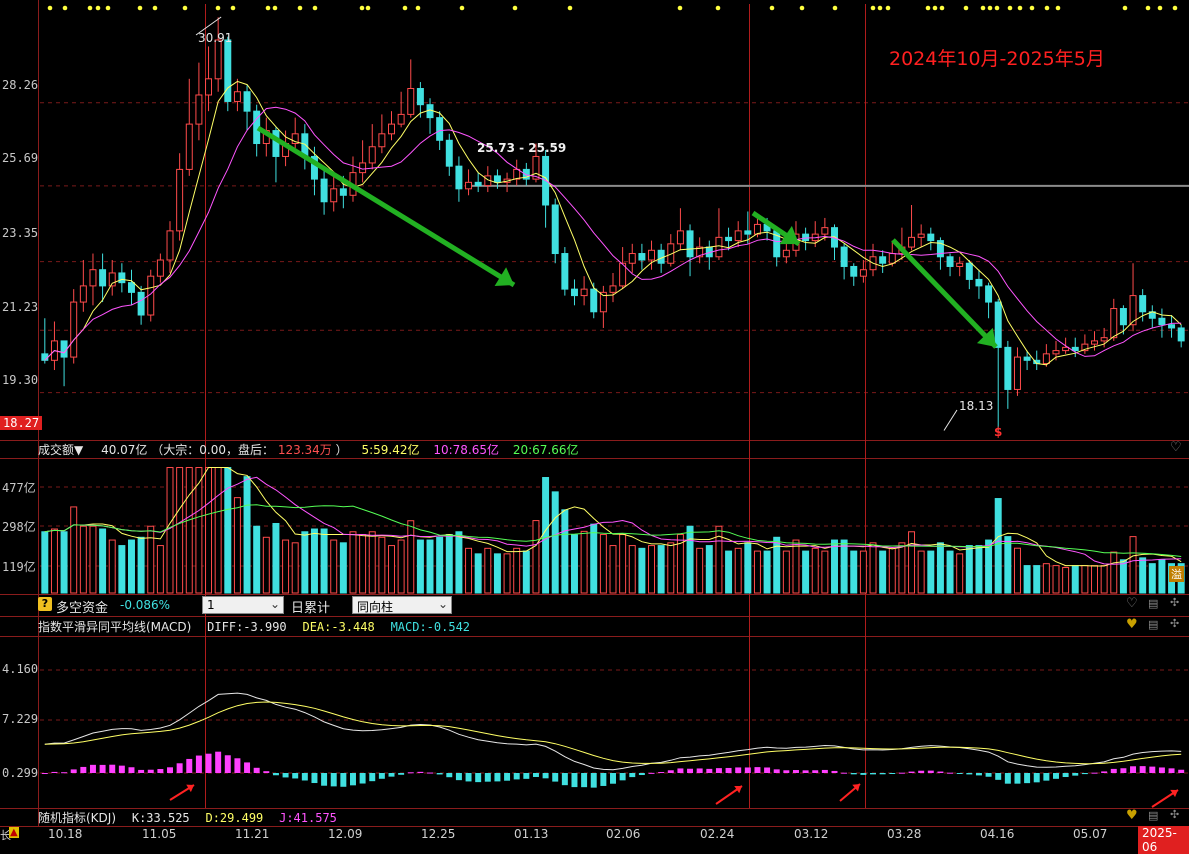  What do you see at coordinates (19, 567) in the screenshot?
I see `volume-tick: 119亿` at bounding box center [19, 567].